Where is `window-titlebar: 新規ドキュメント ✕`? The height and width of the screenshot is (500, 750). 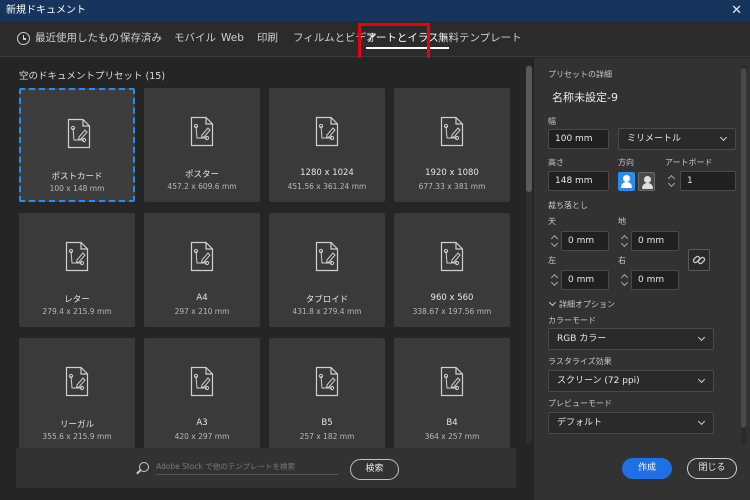 window-titlebar: 新規ドキュメント ✕ is located at coordinates (375, 10).